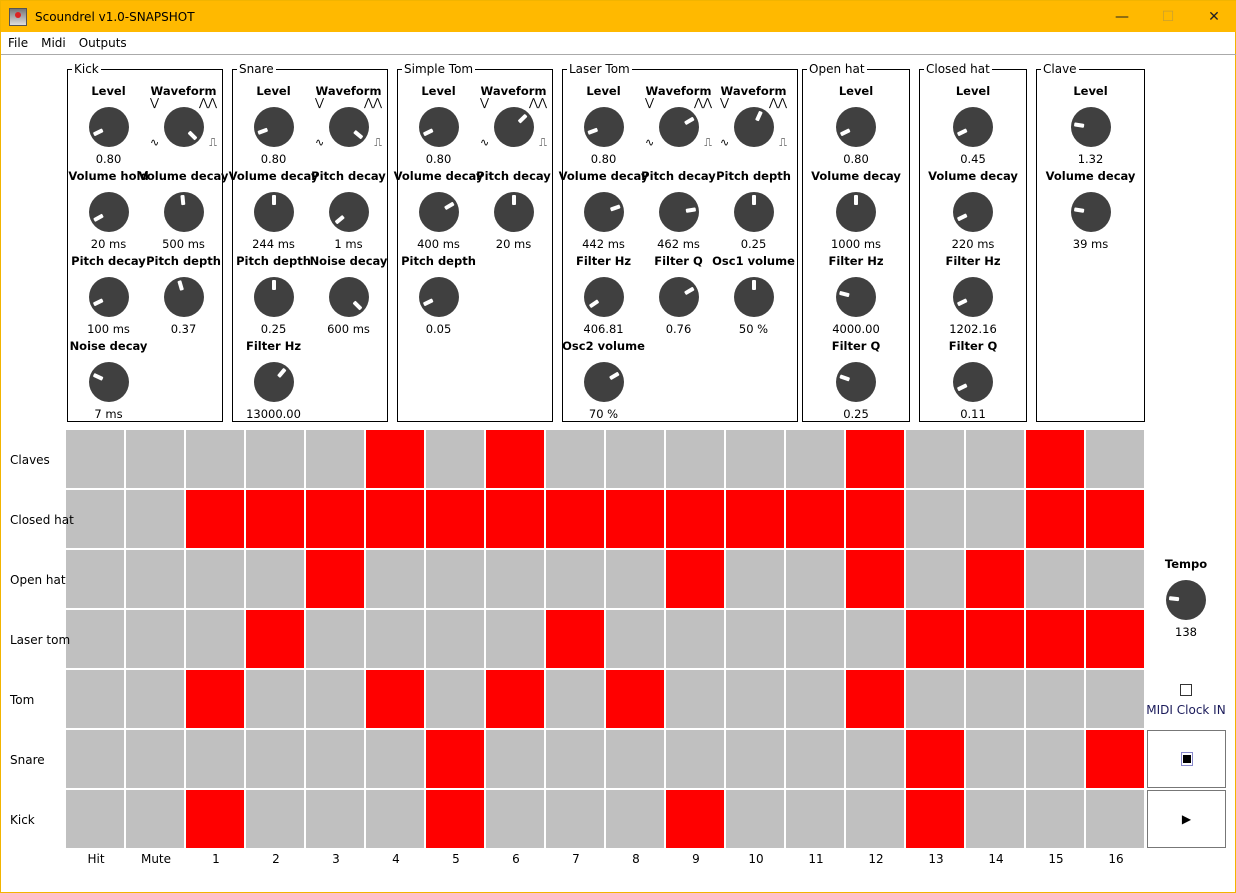 This screenshot has height=893, width=1236. What do you see at coordinates (1213, 16) in the screenshot?
I see `close-button: ✕` at bounding box center [1213, 16].